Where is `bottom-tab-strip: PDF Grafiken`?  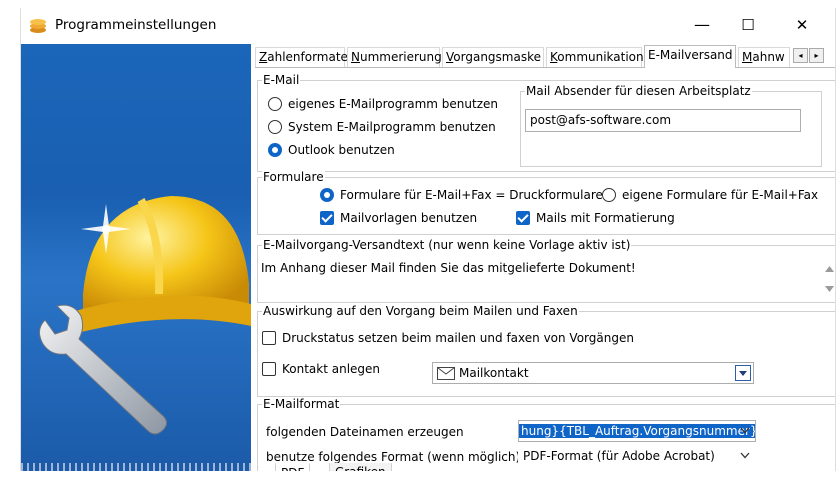 bottom-tab-strip: PDF Grafiken is located at coordinates (375, 467).